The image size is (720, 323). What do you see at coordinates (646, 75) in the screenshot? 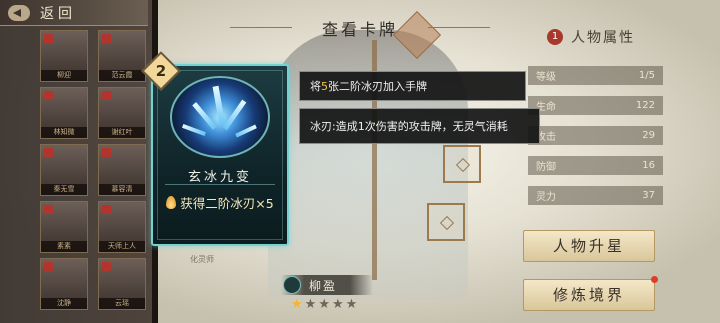
I see `attribute-value: 1/5` at bounding box center [646, 75].